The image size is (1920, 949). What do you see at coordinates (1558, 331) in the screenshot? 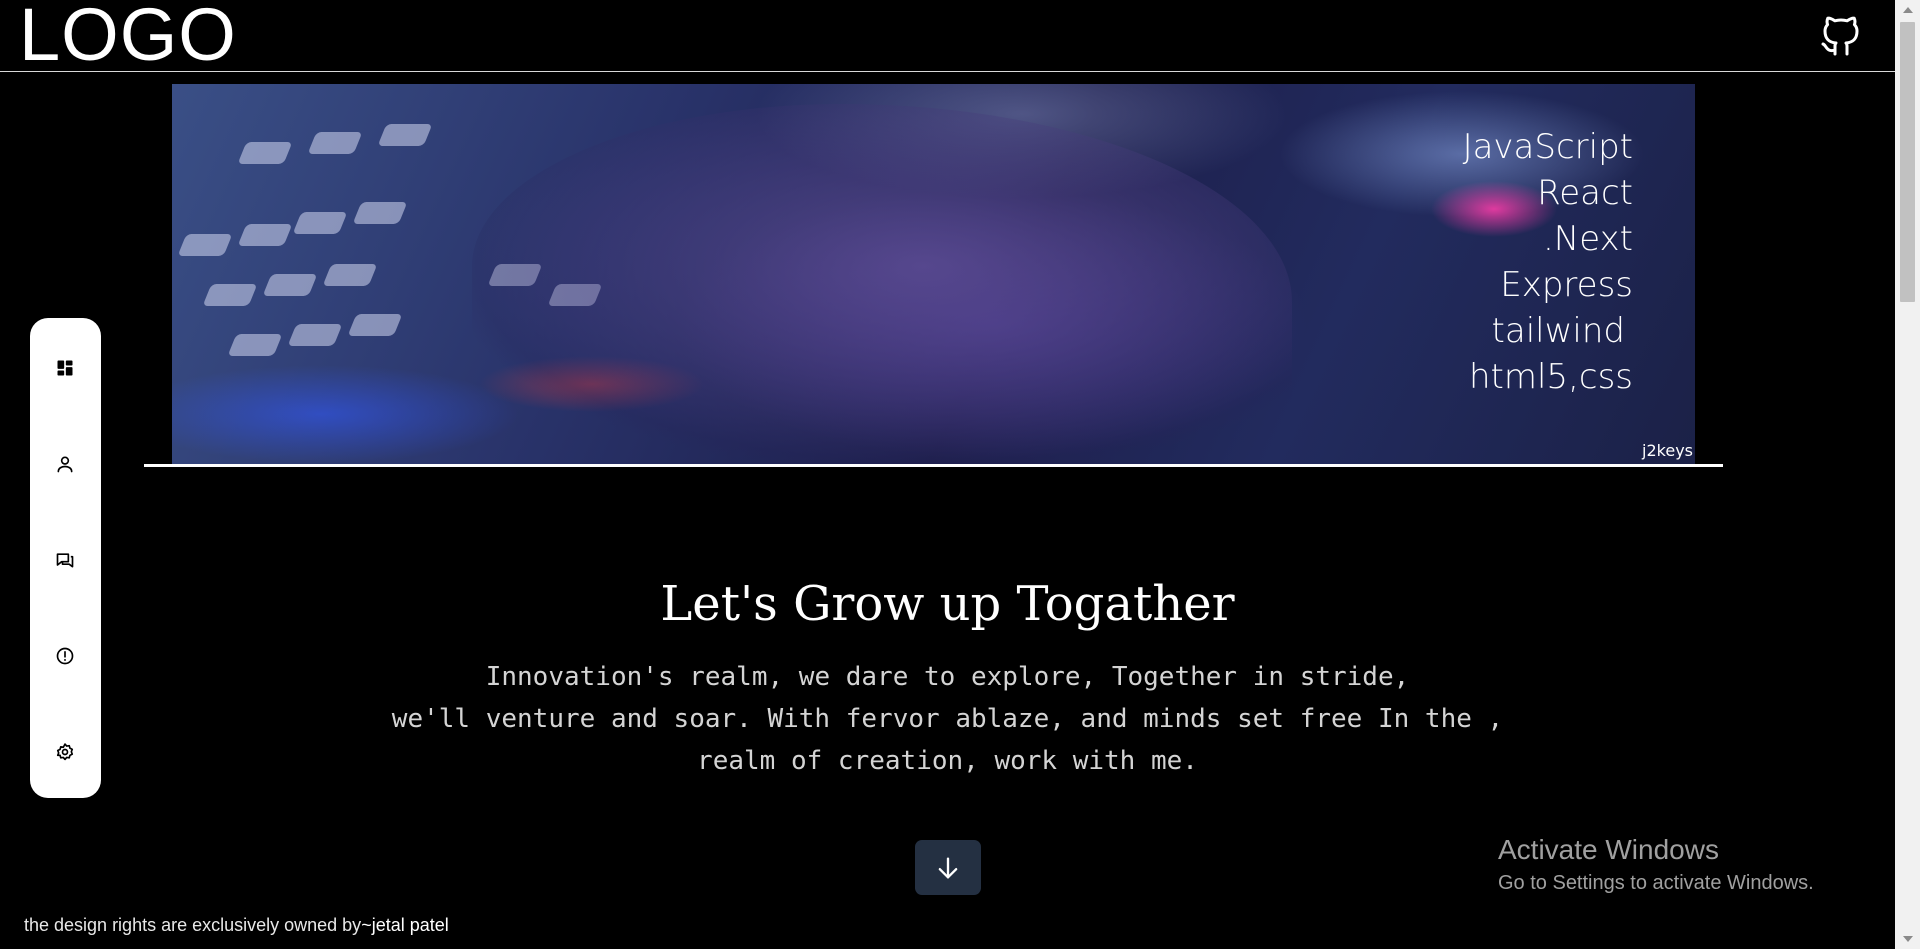
I see `tech-item: tailwind` at bounding box center [1558, 331].